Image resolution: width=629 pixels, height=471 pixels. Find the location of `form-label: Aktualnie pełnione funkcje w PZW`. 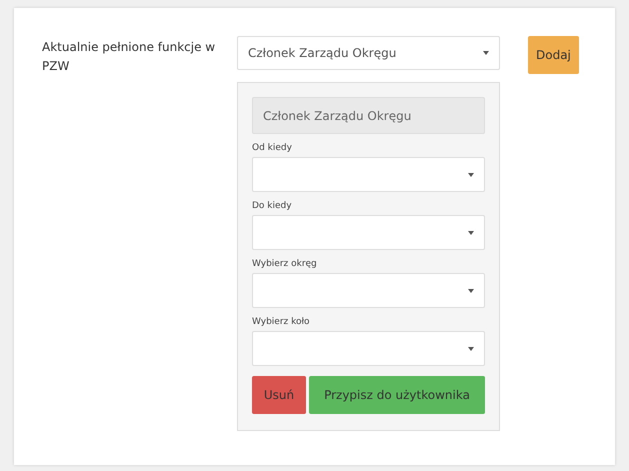

form-label: Aktualnie pełnione funkcje w PZW is located at coordinates (129, 57).